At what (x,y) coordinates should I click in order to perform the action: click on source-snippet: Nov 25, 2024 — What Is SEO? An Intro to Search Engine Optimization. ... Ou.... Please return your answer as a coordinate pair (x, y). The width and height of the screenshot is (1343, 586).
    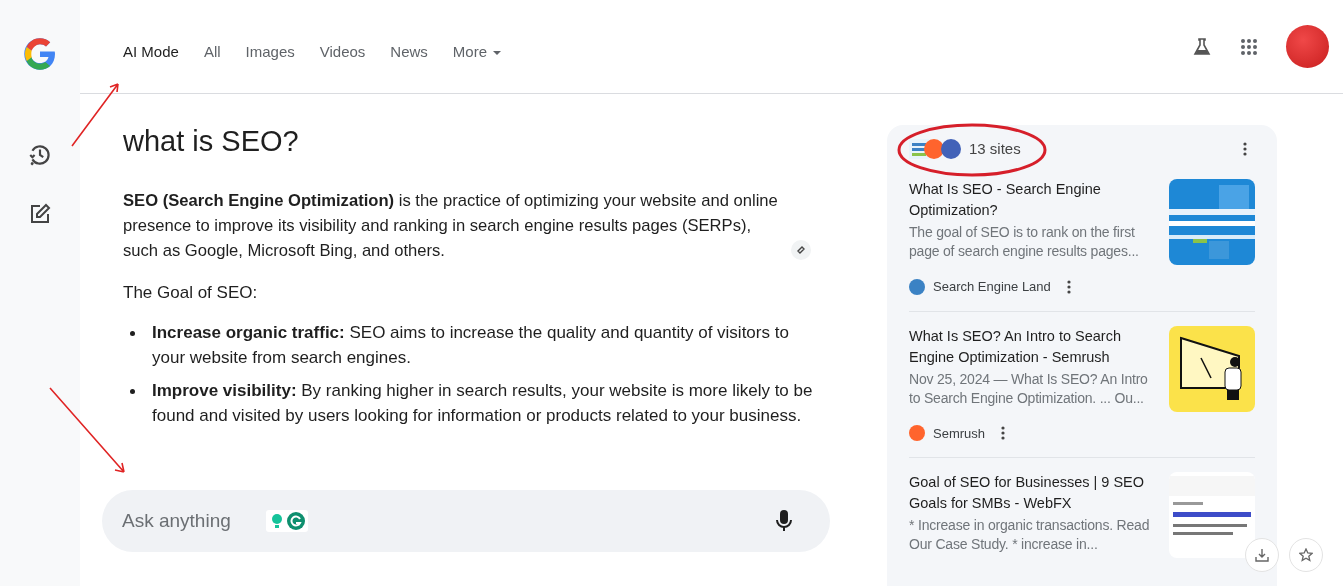
    Looking at the image, I should click on (1029, 388).